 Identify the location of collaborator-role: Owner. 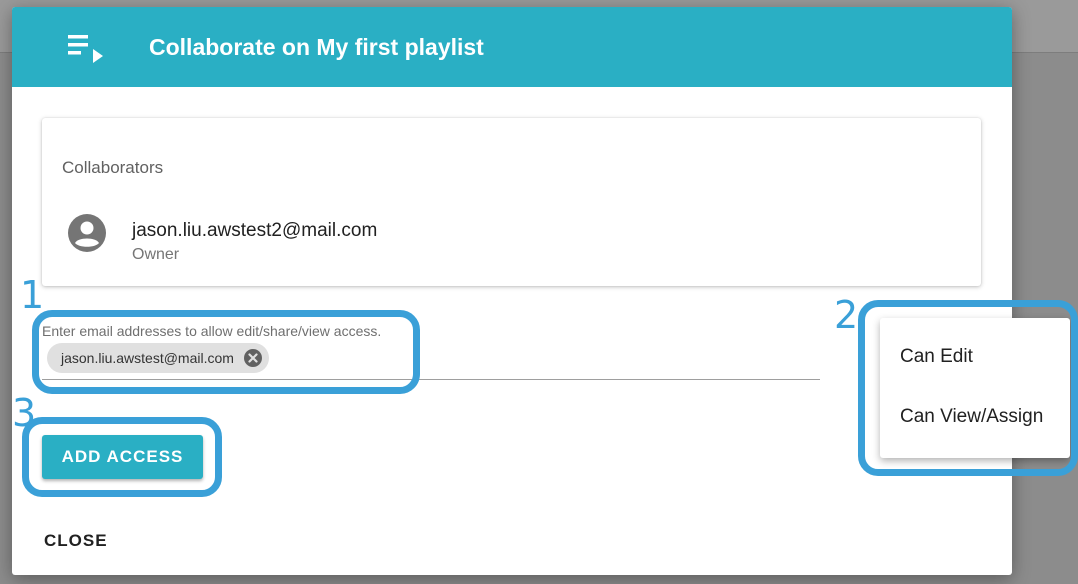
(156, 254).